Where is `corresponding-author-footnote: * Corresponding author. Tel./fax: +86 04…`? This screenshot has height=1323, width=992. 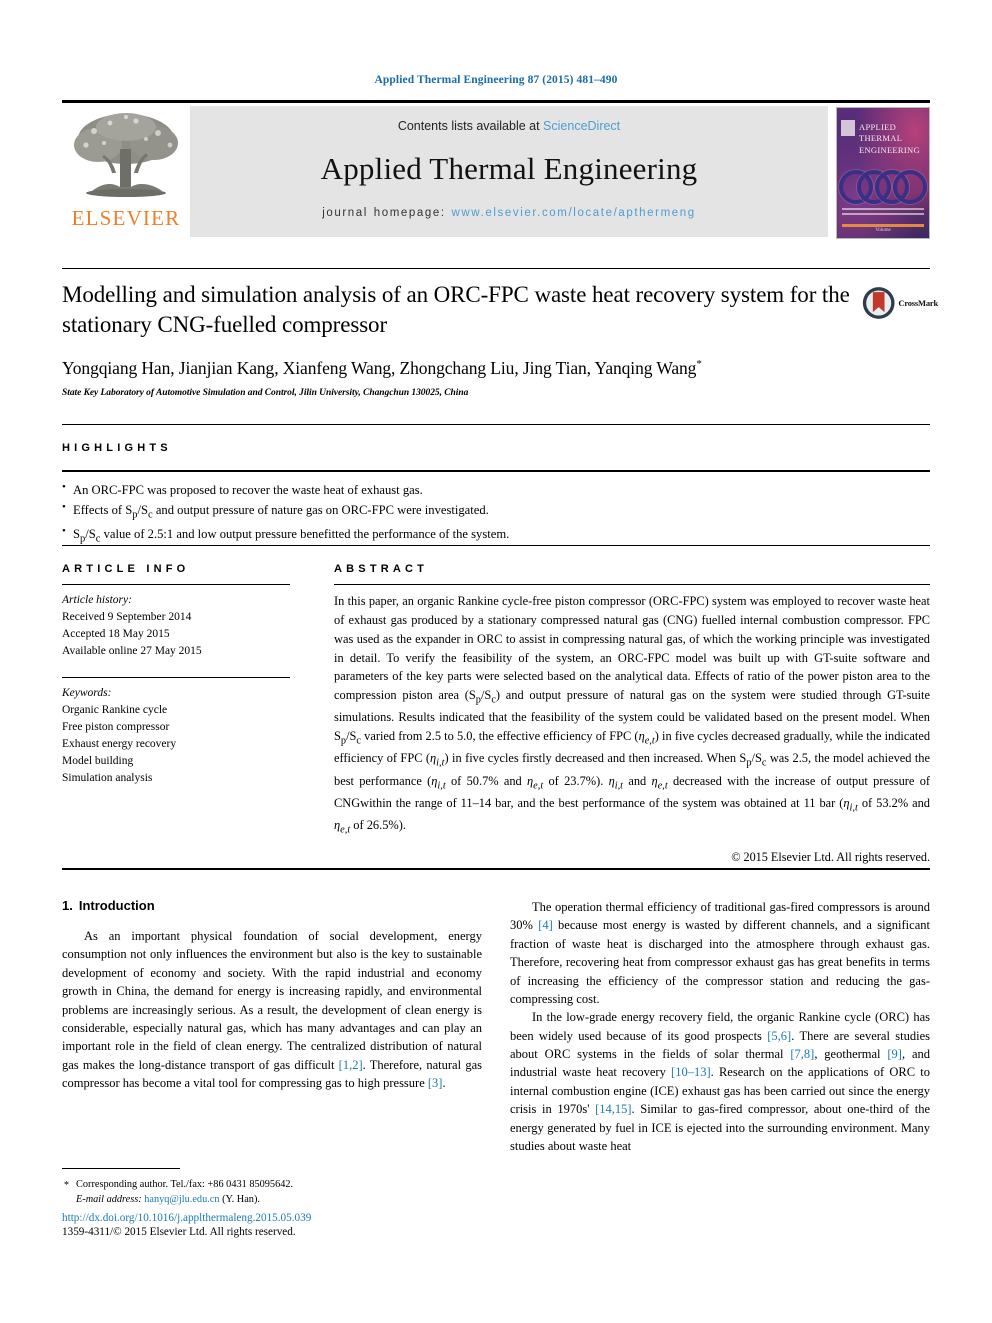 corresponding-author-footnote: * Corresponding author. Tel./fax: +86 04… is located at coordinates (272, 1188).